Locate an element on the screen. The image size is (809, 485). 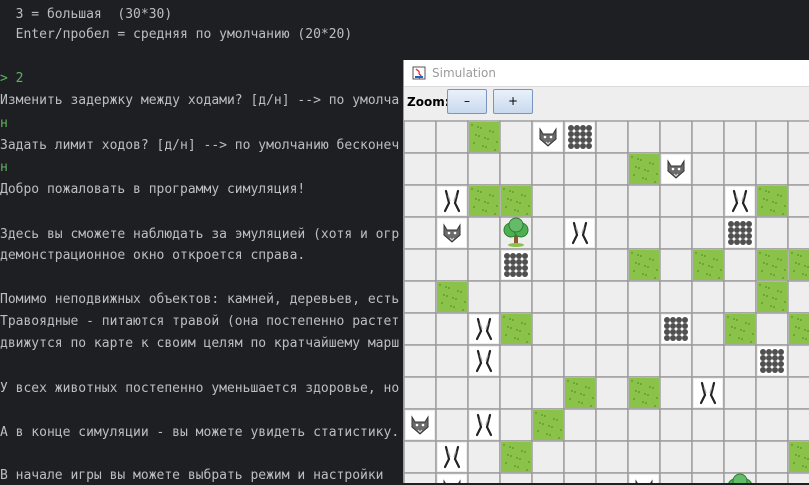
zoom-in-button: + is located at coordinates (513, 101).